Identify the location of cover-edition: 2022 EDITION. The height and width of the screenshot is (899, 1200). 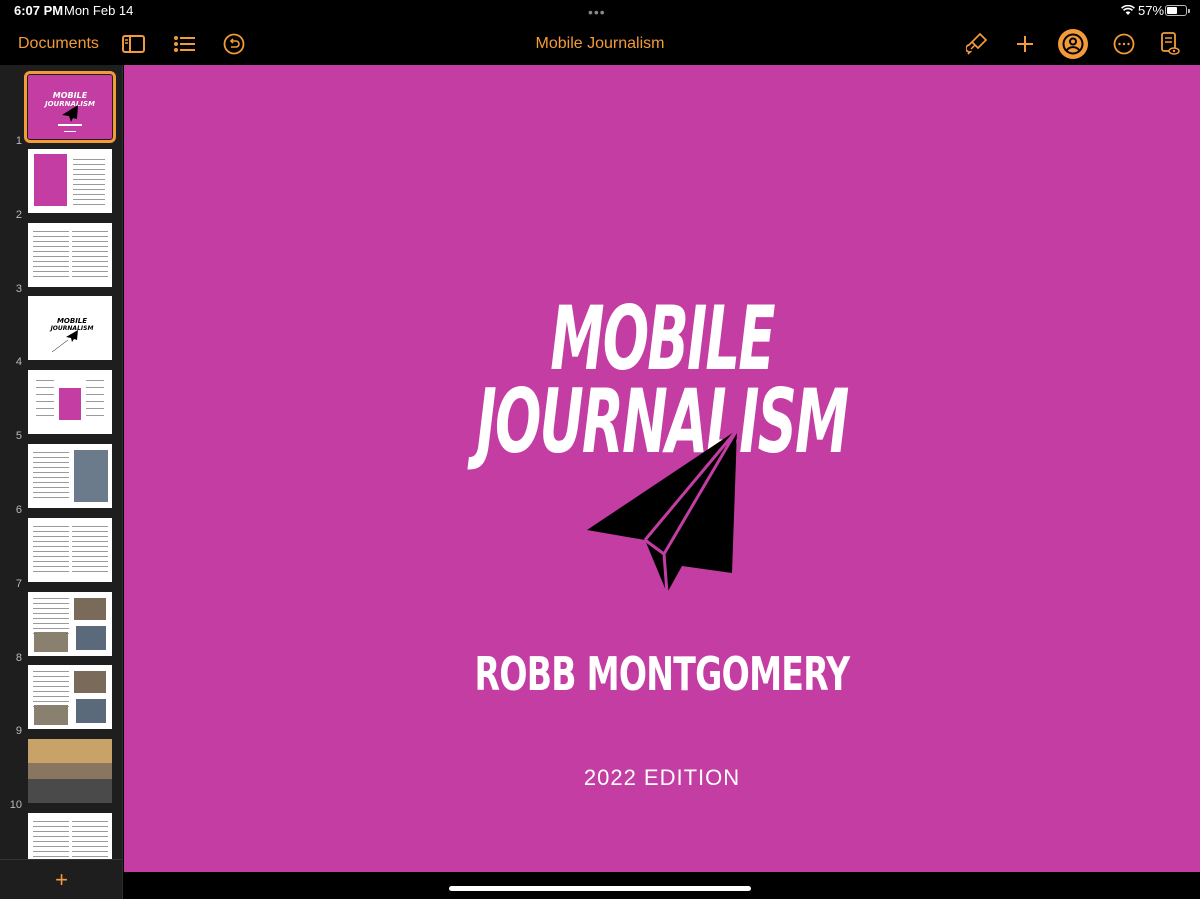
(662, 777).